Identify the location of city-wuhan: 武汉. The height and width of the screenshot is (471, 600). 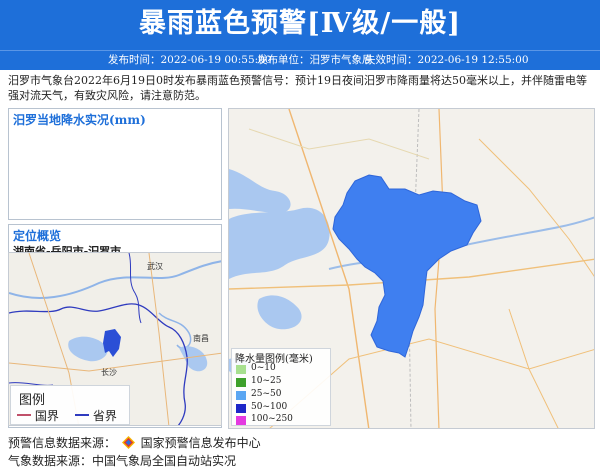
(155, 266).